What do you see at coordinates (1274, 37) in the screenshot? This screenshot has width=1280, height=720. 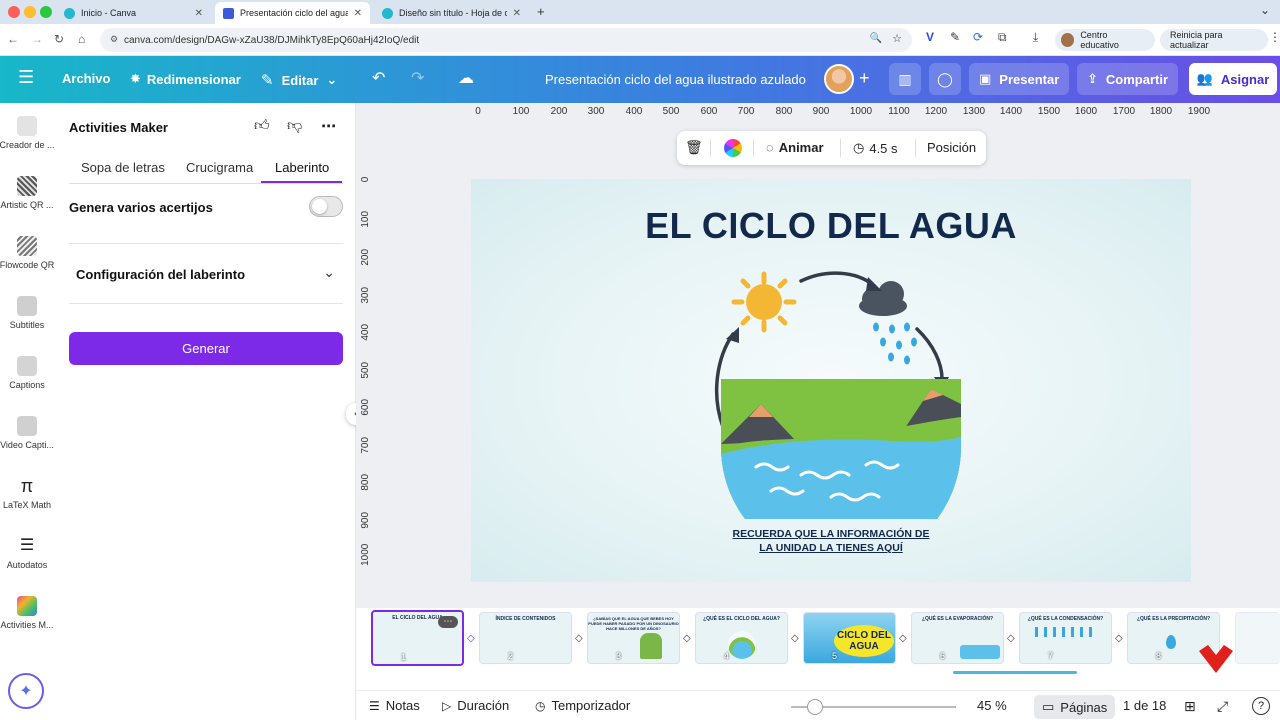 I see `browser-menu-icon: ⋮` at bounding box center [1274, 37].